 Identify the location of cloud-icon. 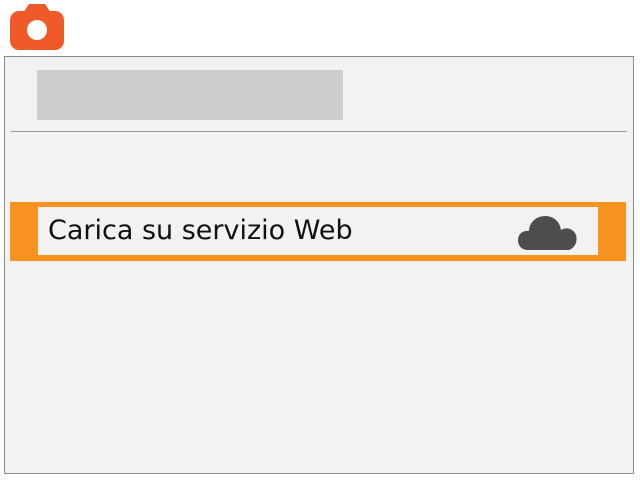
(547, 233).